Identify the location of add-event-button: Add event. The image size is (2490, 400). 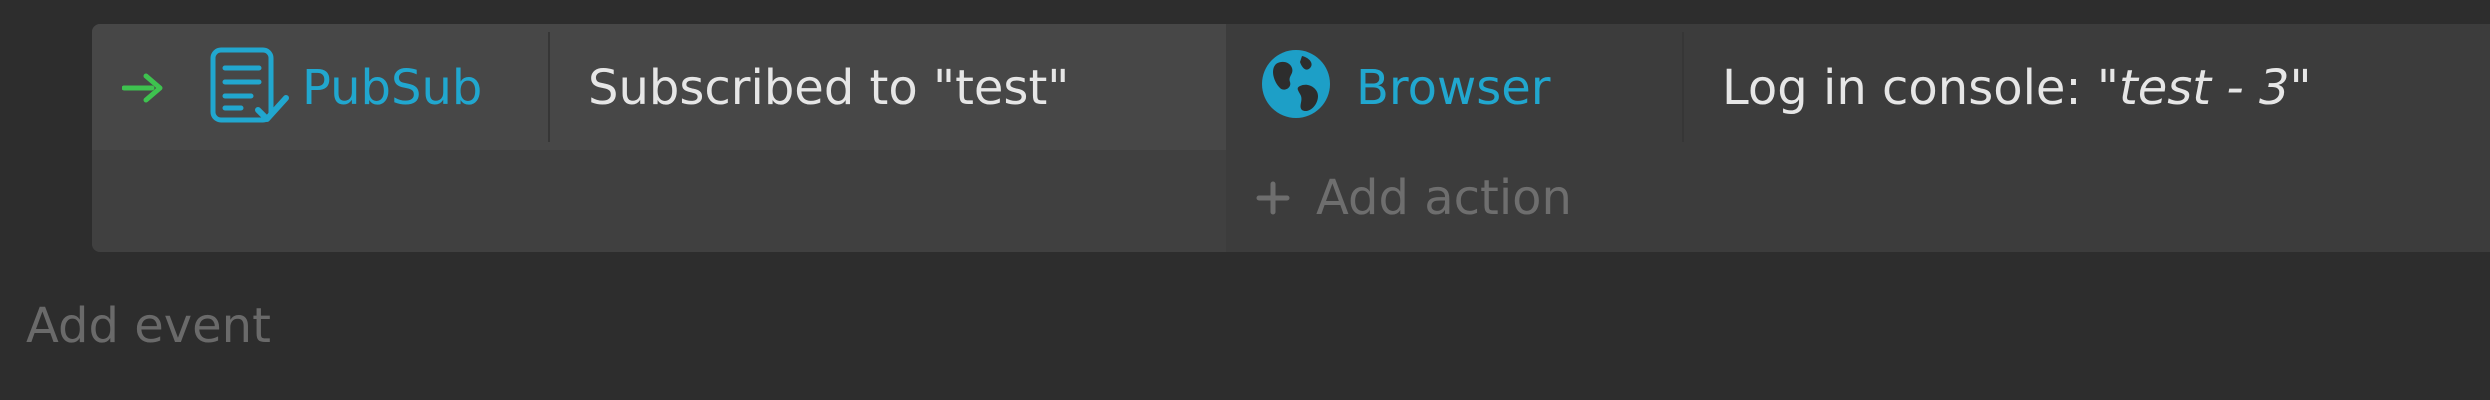
(148, 326).